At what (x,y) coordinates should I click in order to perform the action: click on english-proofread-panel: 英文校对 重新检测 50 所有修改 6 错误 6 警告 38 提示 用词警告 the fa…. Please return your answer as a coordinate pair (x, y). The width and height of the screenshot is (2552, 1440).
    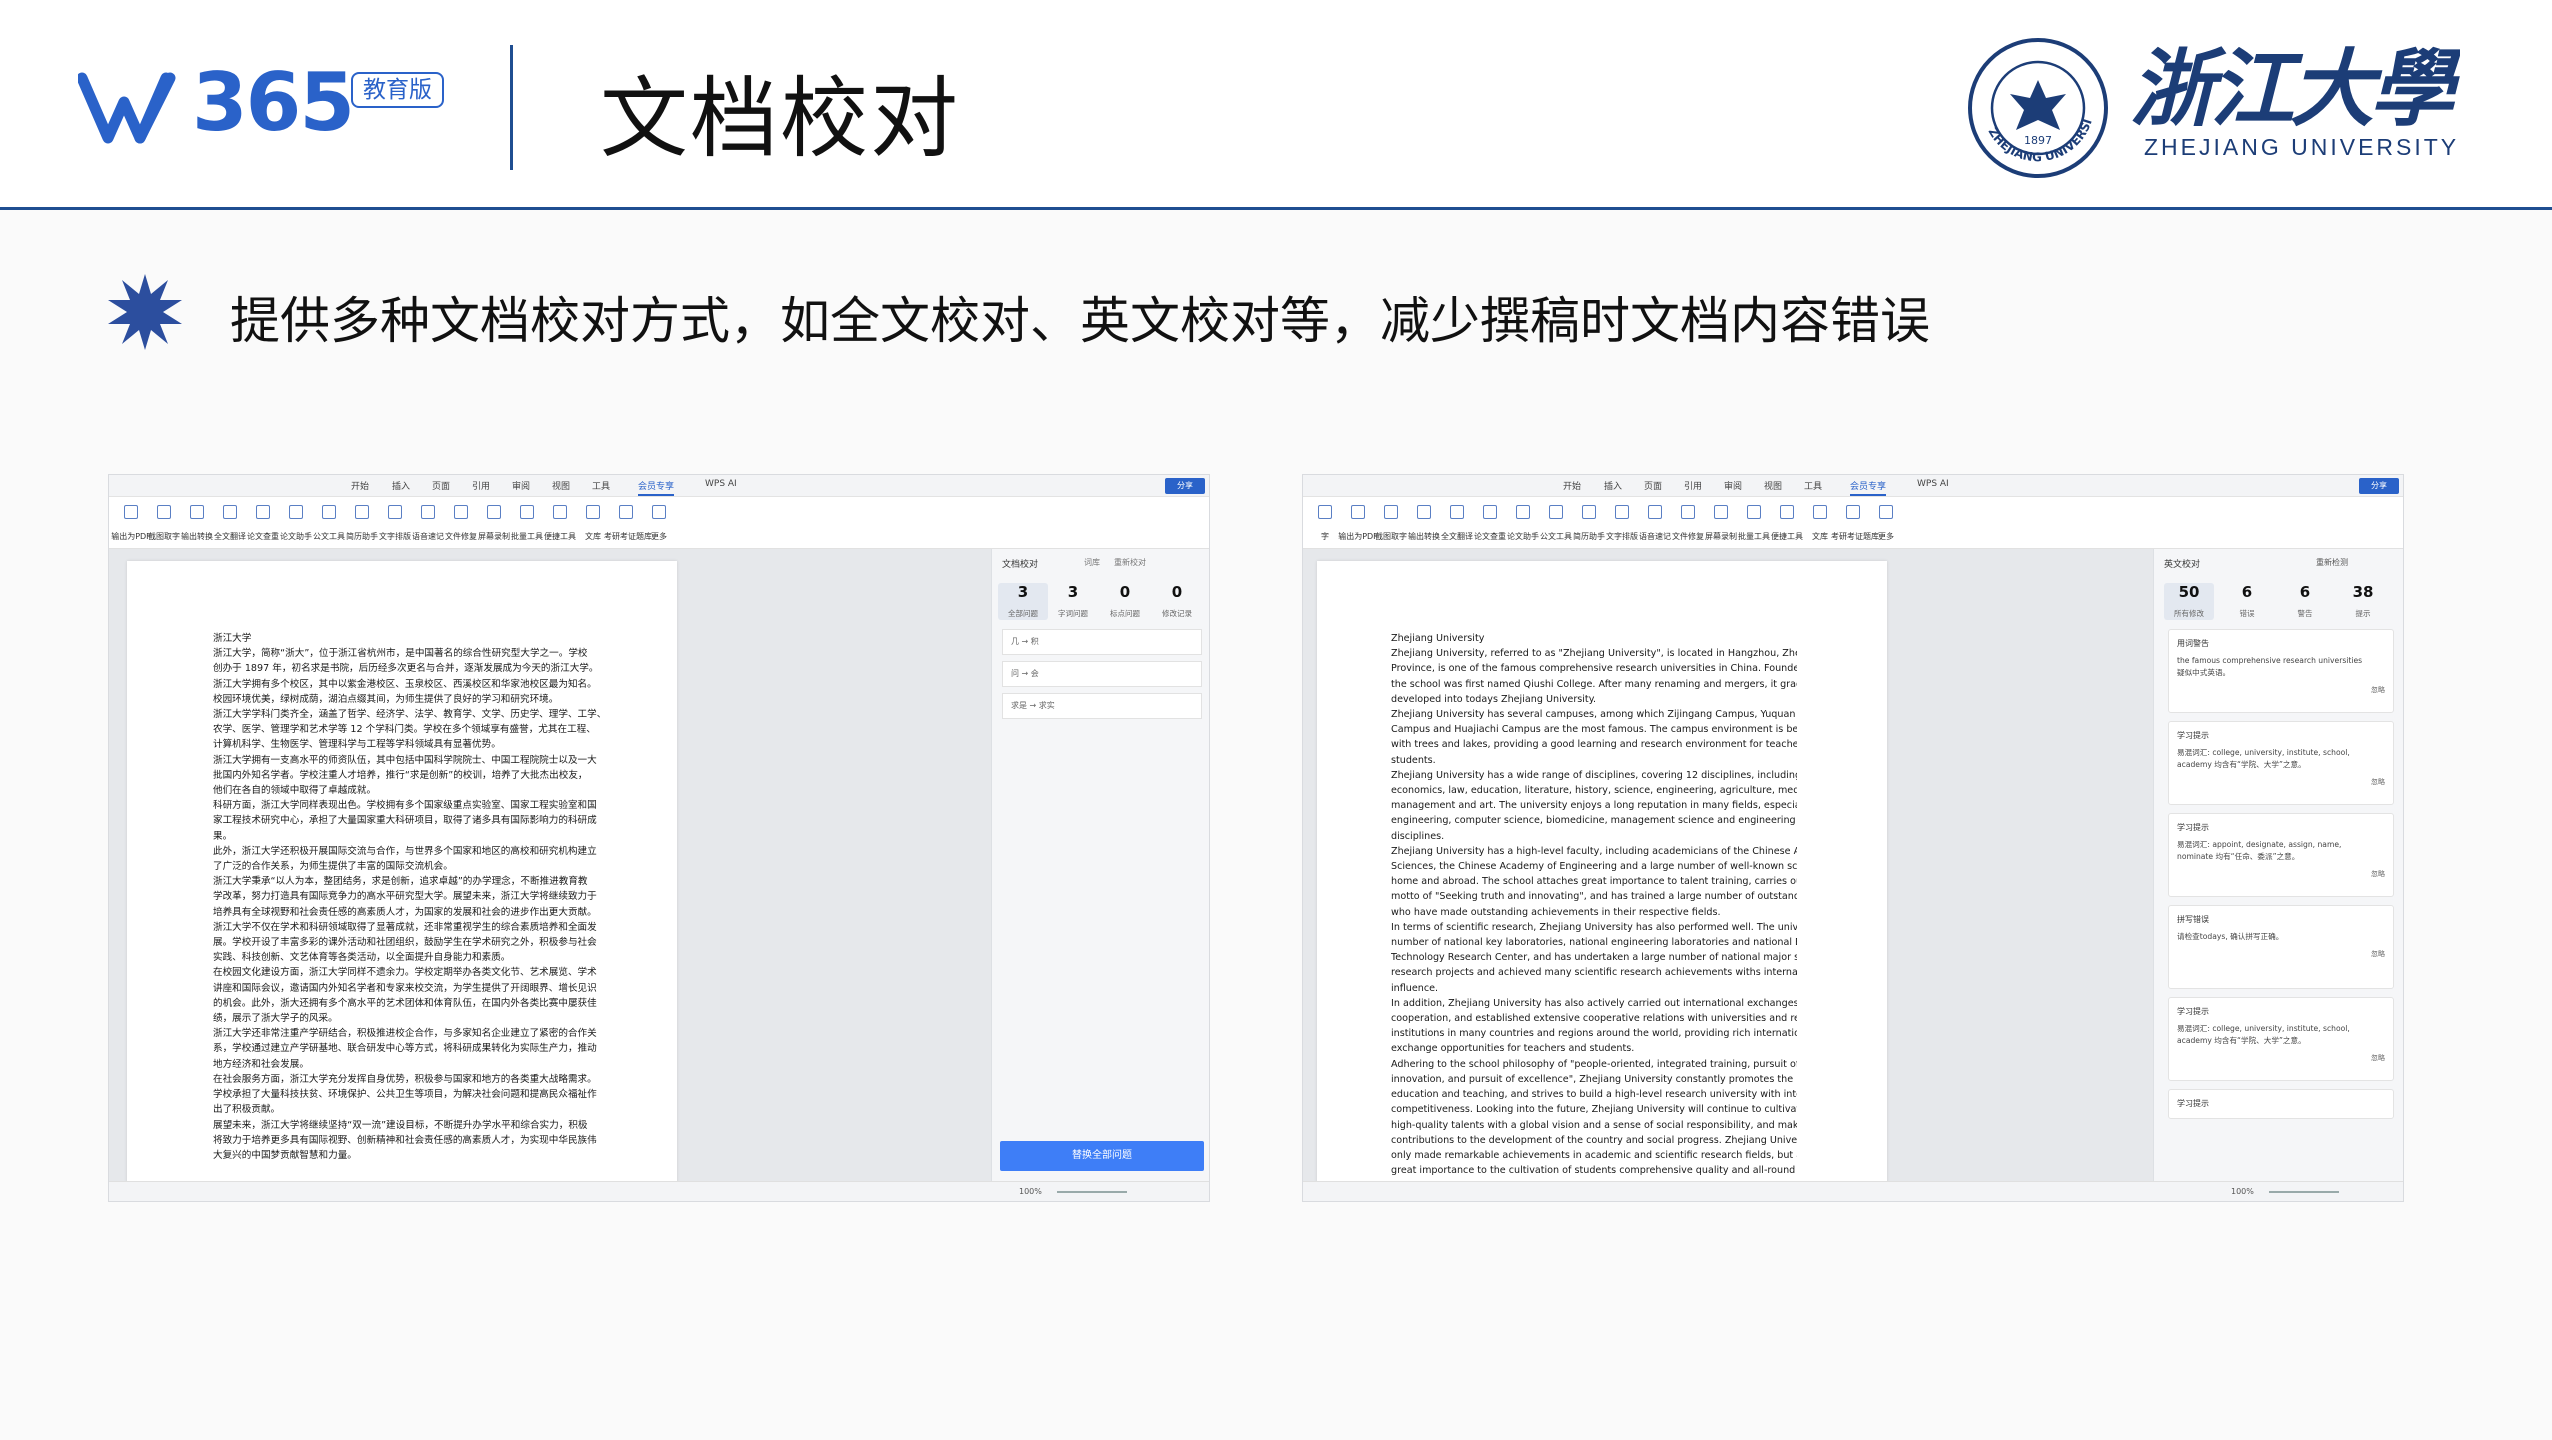
    Looking at the image, I should click on (2278, 866).